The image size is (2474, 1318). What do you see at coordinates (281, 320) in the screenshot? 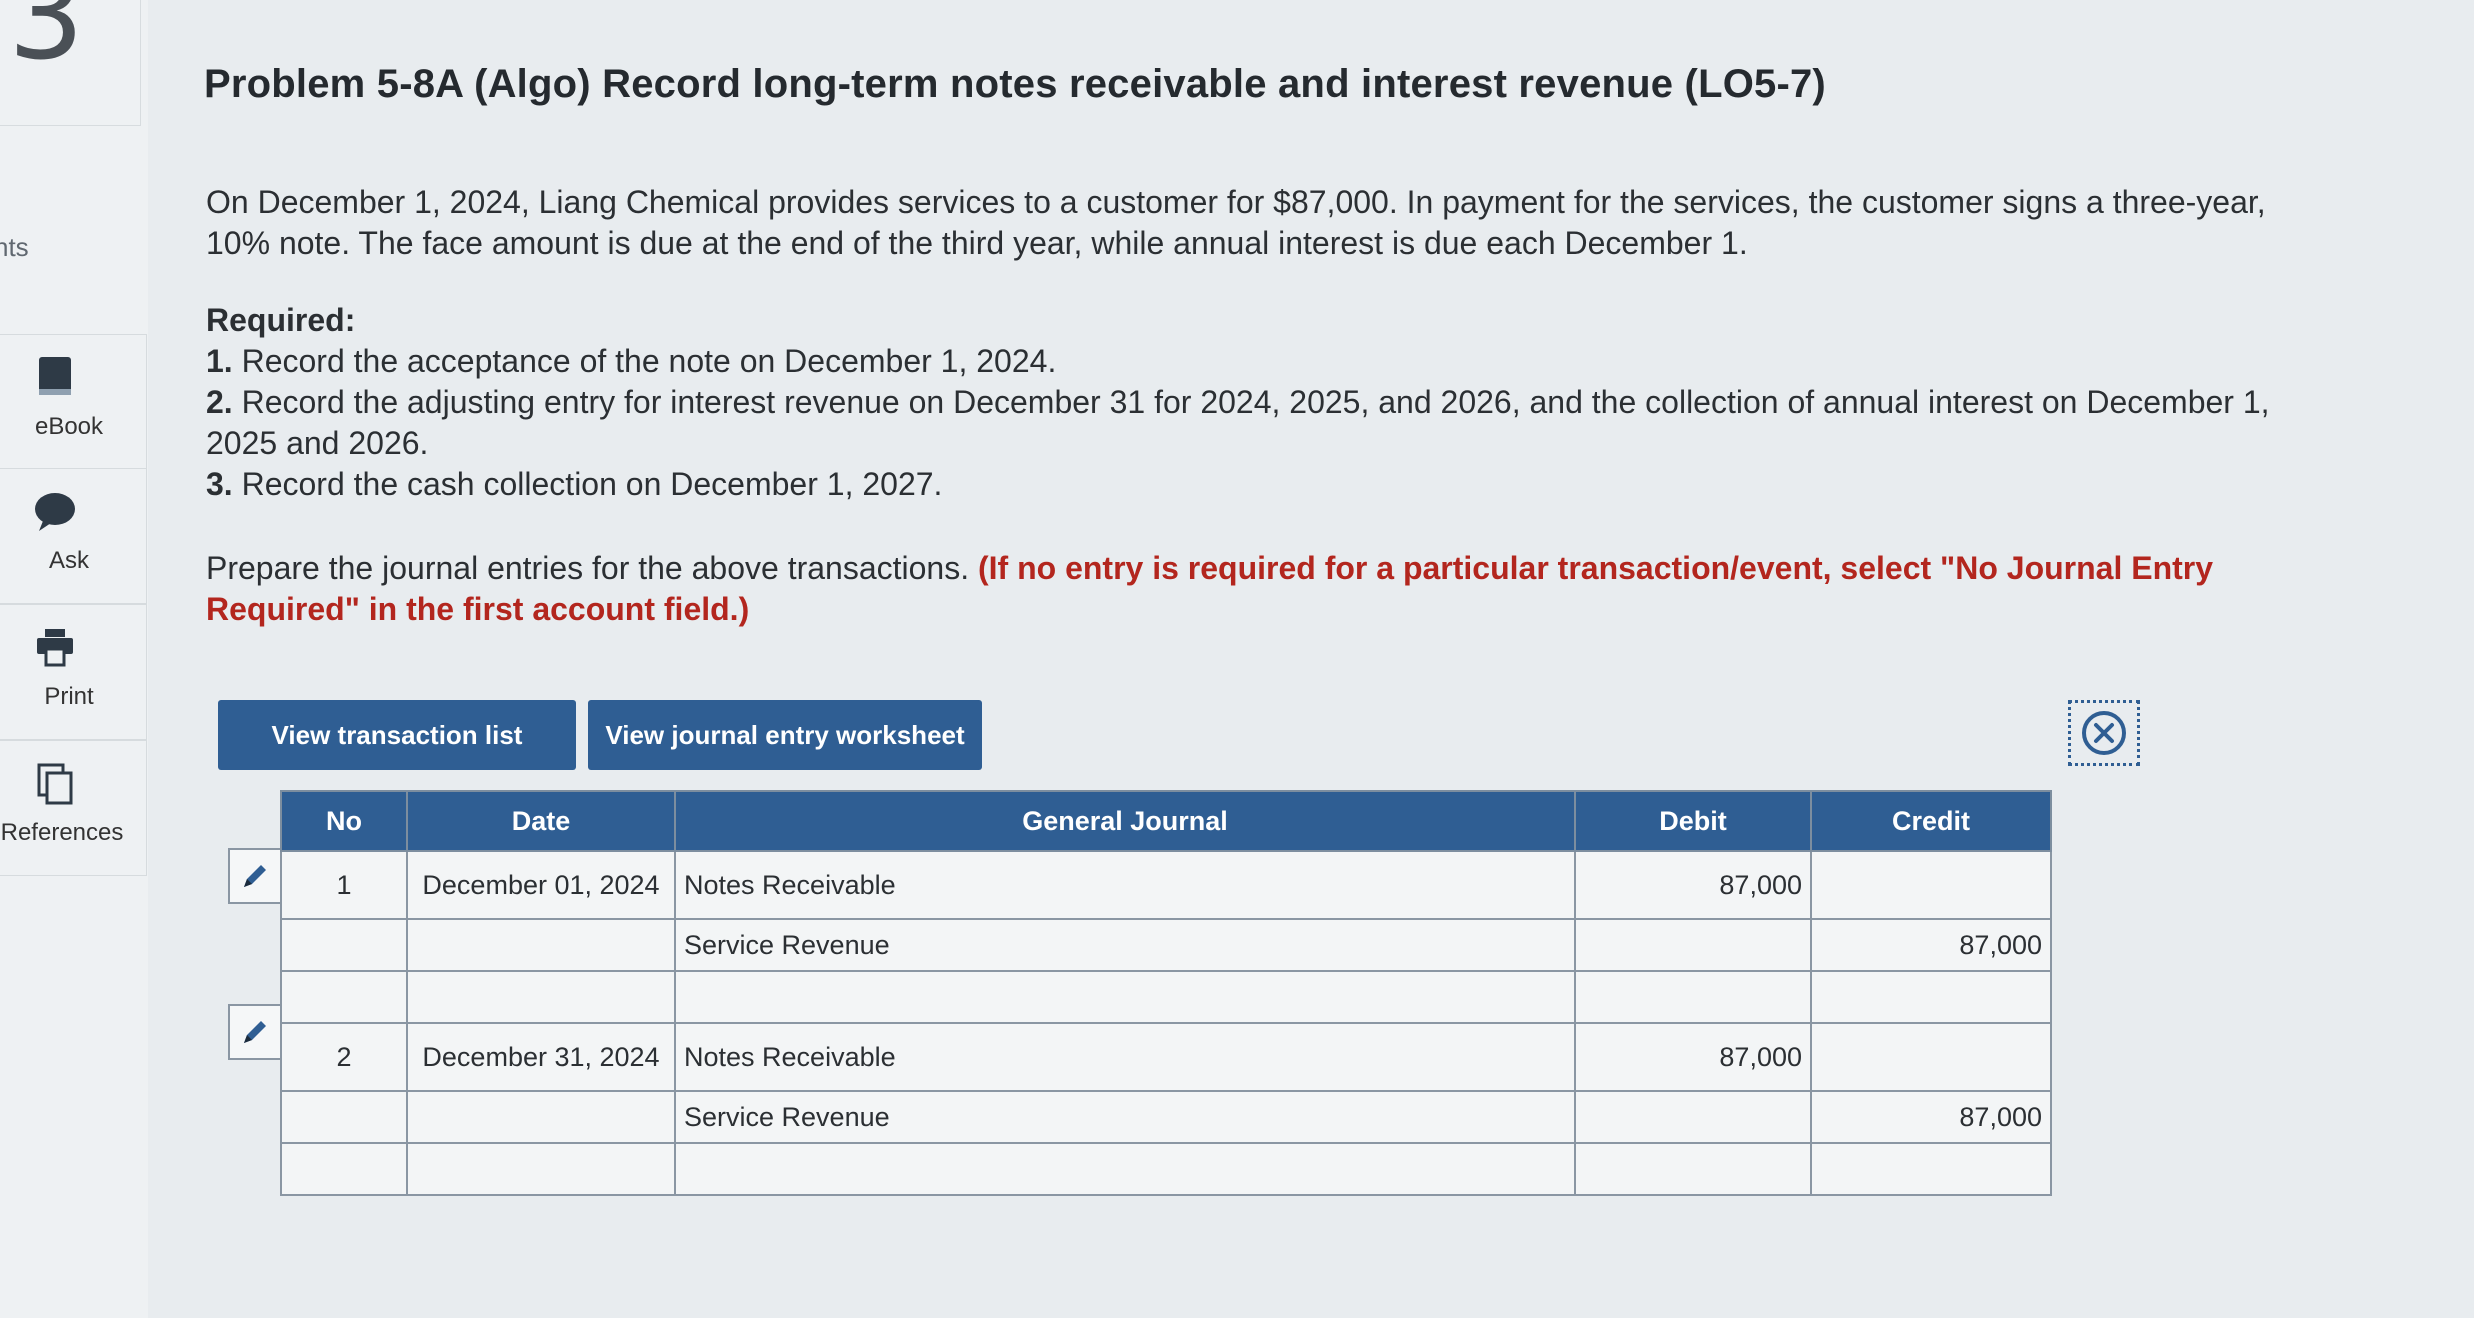
I see `required-heading: Required:` at bounding box center [281, 320].